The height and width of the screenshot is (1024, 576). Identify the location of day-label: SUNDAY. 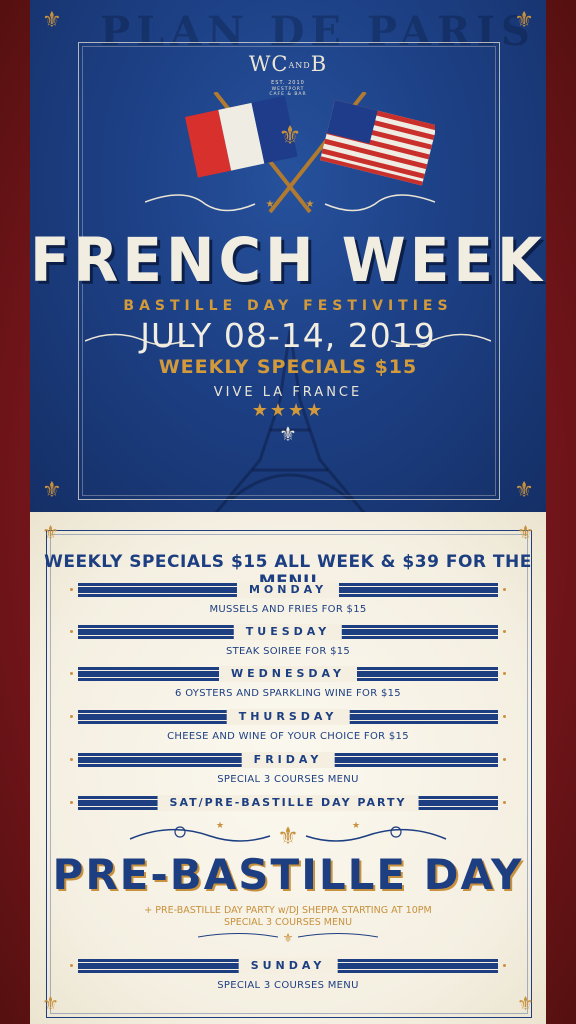
(288, 966).